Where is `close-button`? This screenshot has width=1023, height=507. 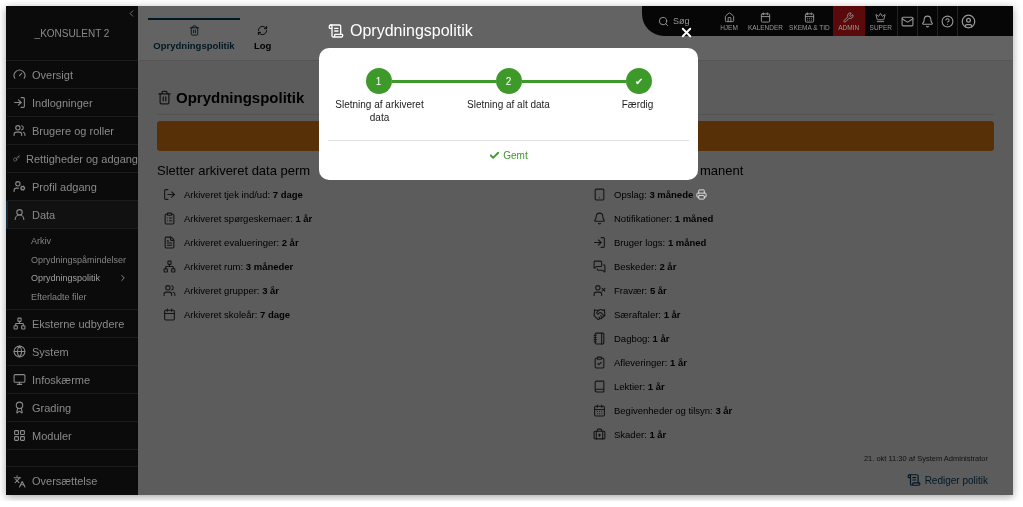 close-button is located at coordinates (686, 32).